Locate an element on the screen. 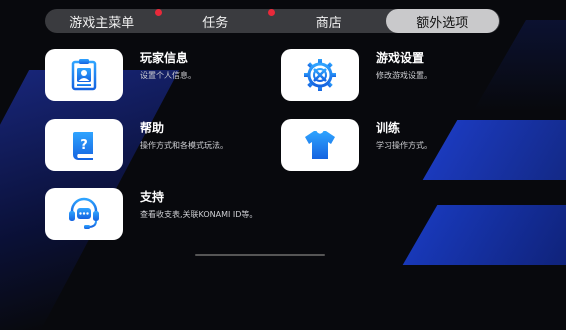 The height and width of the screenshot is (330, 566). tab-label: 游戏主菜单 is located at coordinates (102, 23).